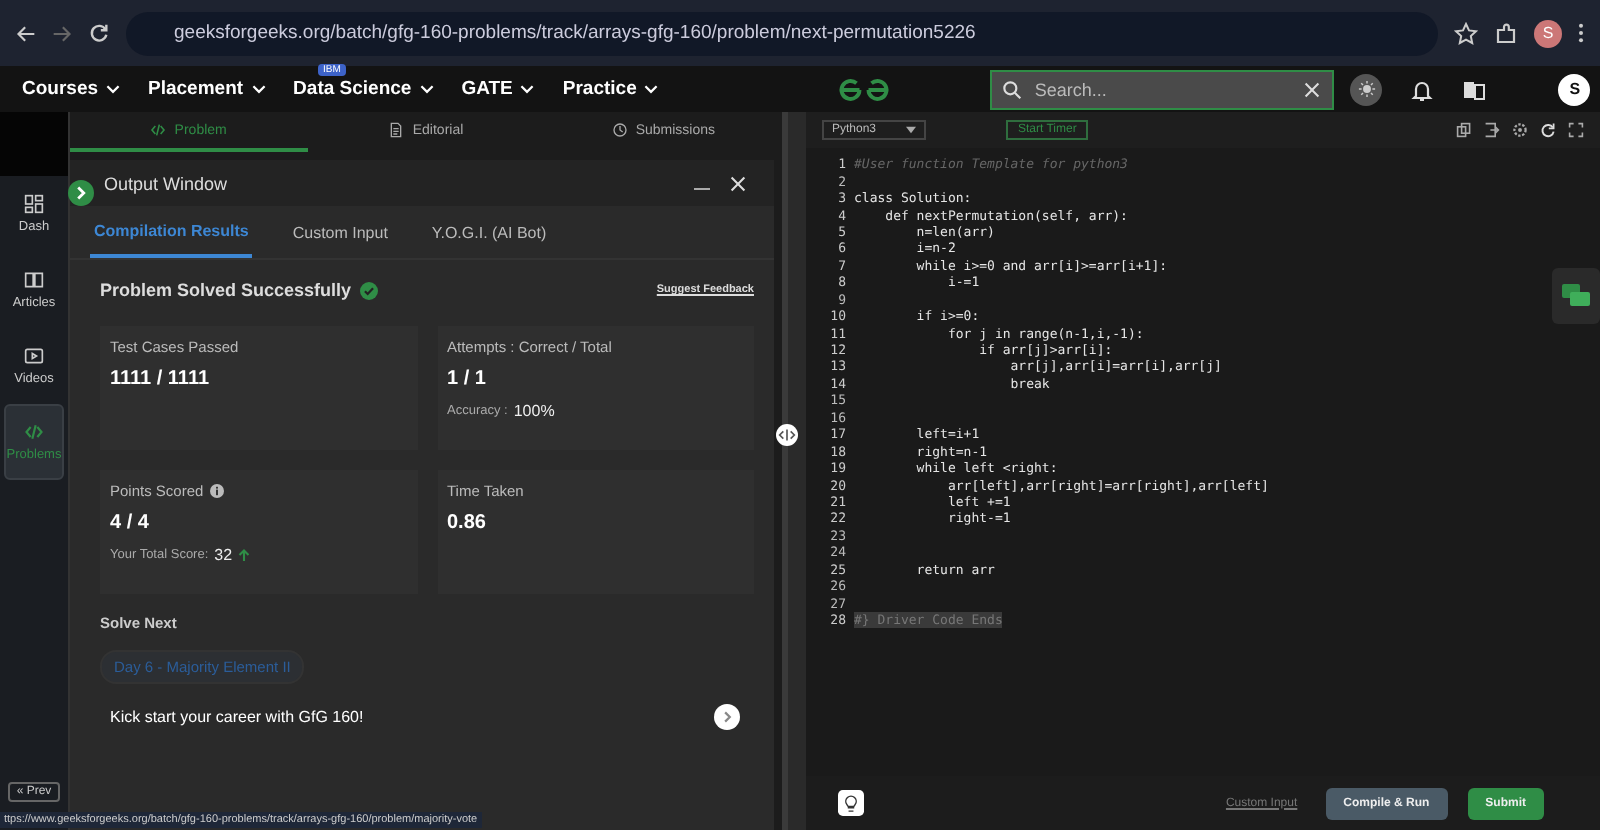 Image resolution: width=1600 pixels, height=830 pixels. I want to click on nav-menu-item: Courses, so click(71, 89).